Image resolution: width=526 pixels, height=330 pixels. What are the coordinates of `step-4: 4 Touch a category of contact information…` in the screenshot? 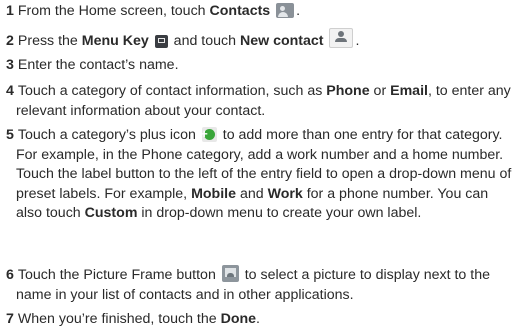 It's located at (262, 101).